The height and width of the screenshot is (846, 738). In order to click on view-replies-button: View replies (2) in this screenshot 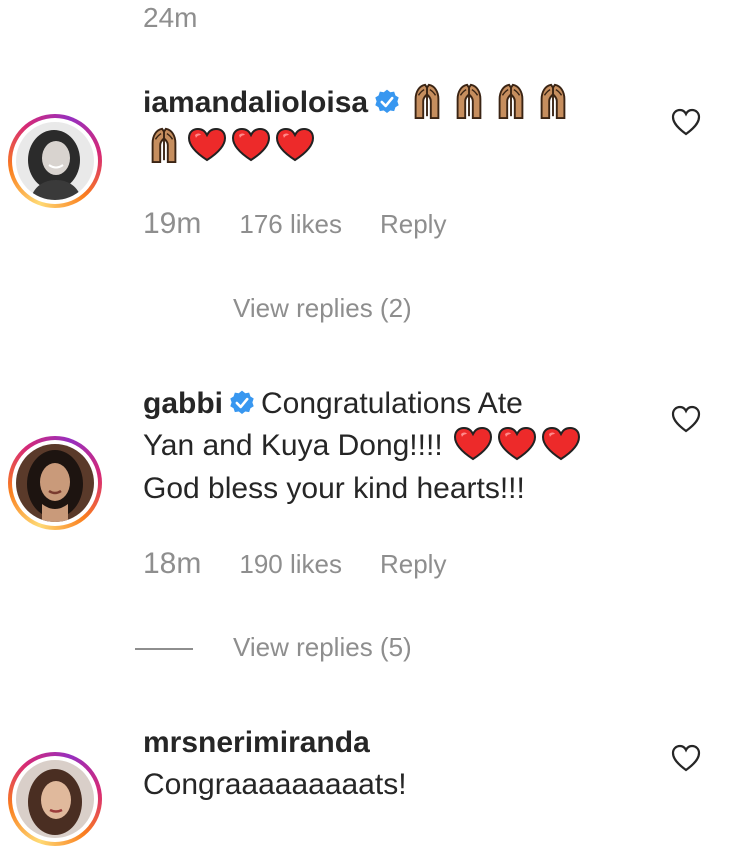, I will do `click(322, 308)`.